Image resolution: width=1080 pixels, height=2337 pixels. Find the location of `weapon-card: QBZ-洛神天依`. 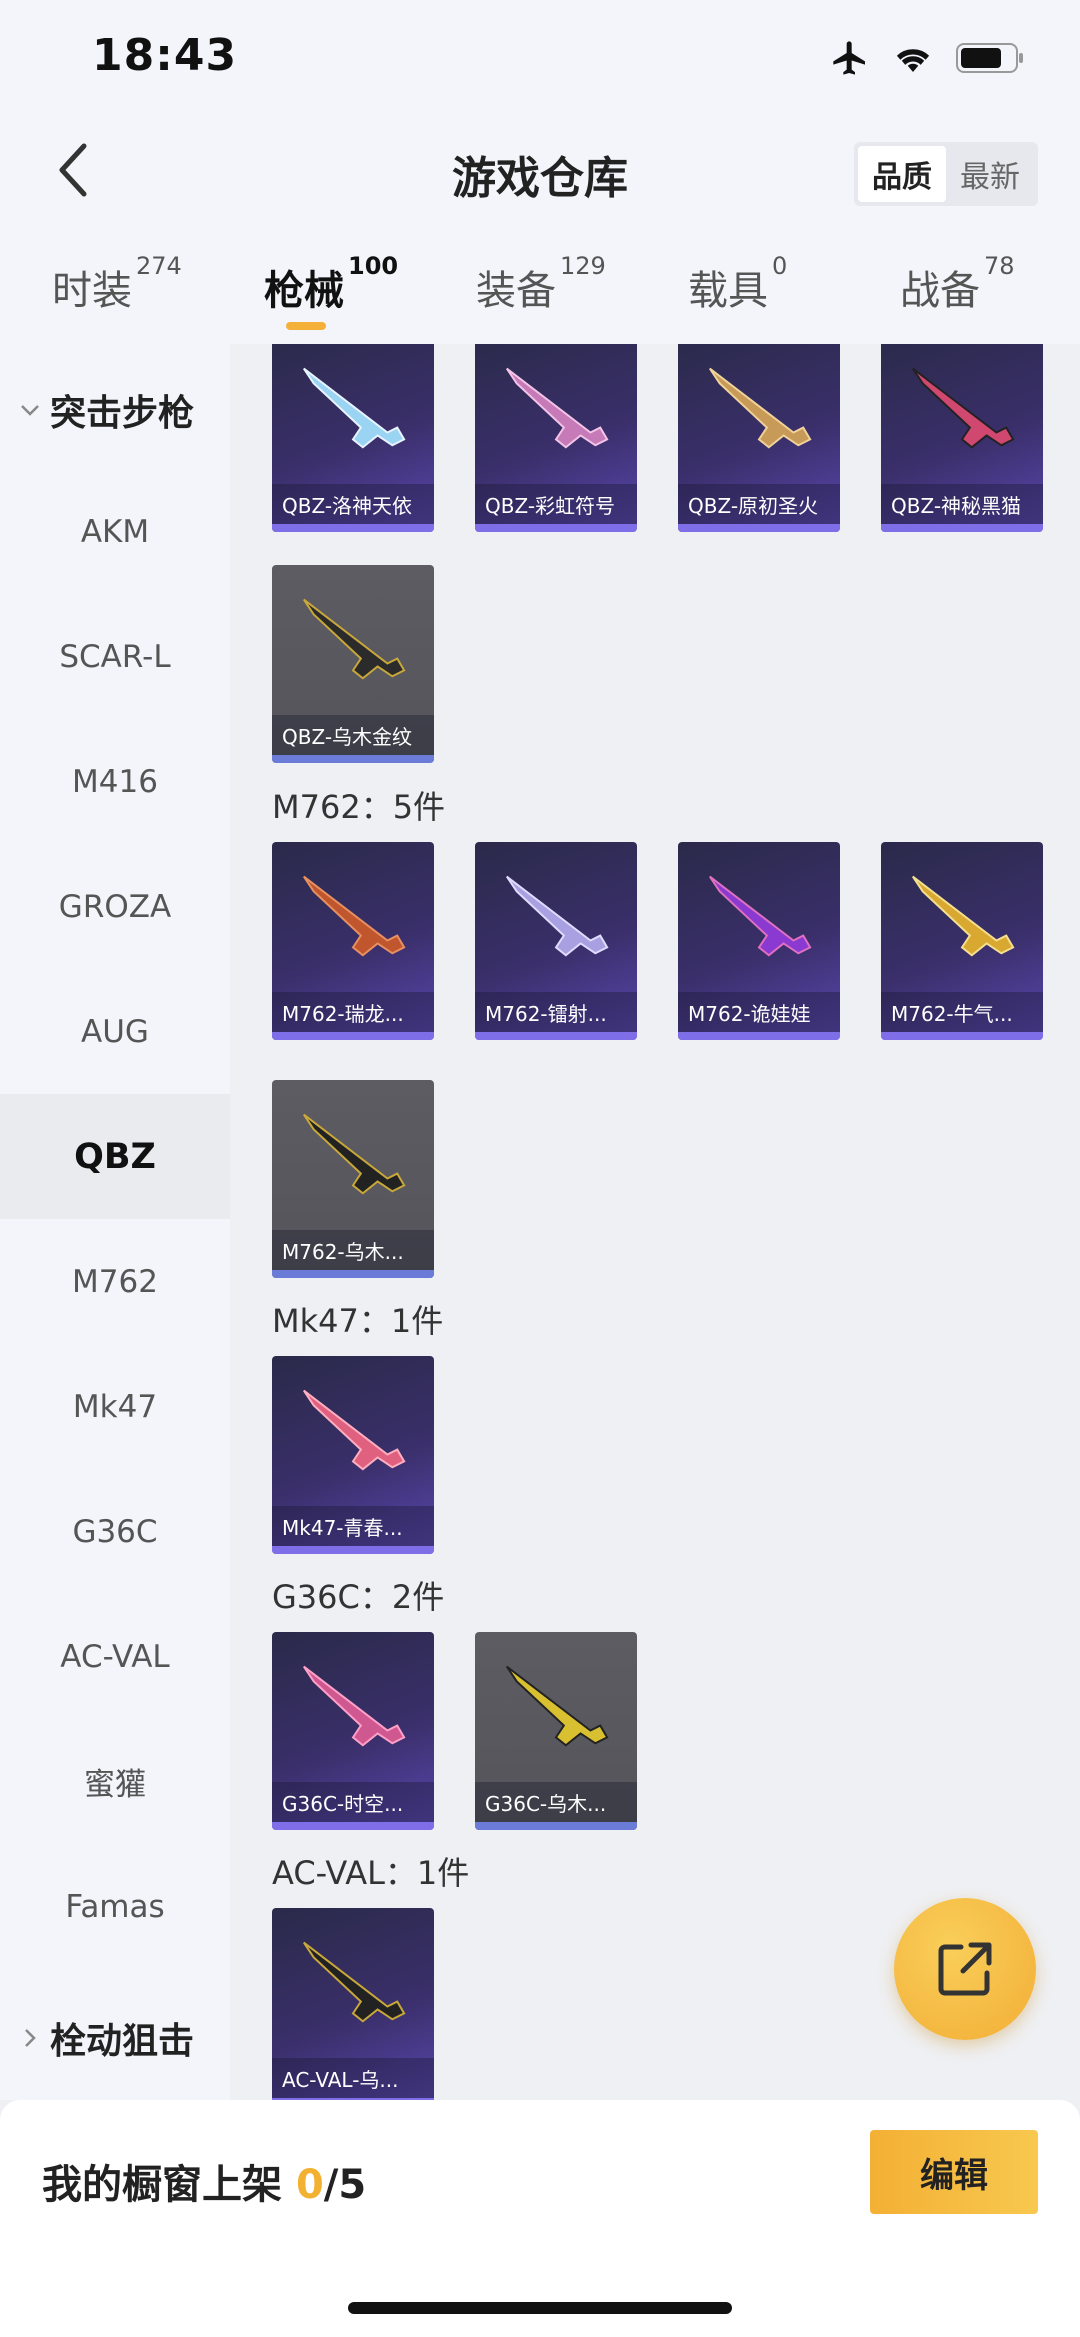

weapon-card: QBZ-洛神天依 is located at coordinates (353, 438).